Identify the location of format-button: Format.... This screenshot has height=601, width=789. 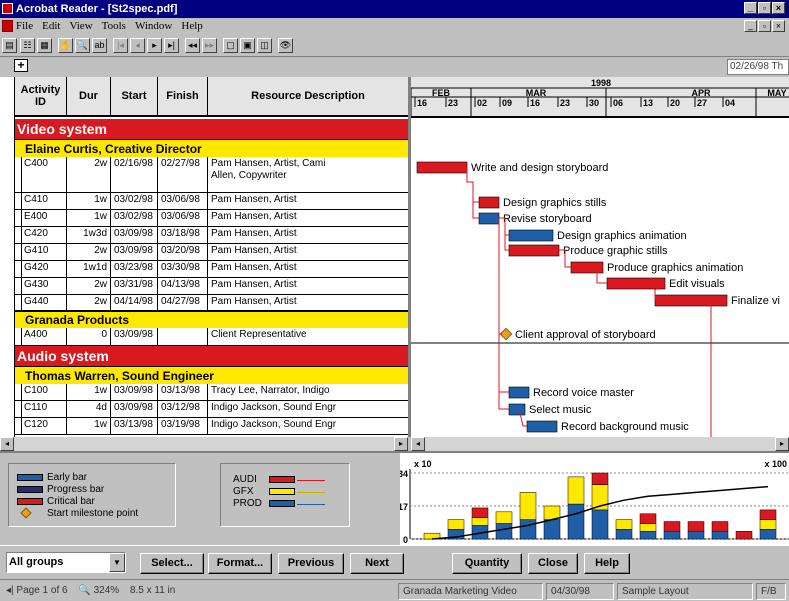
(240, 563).